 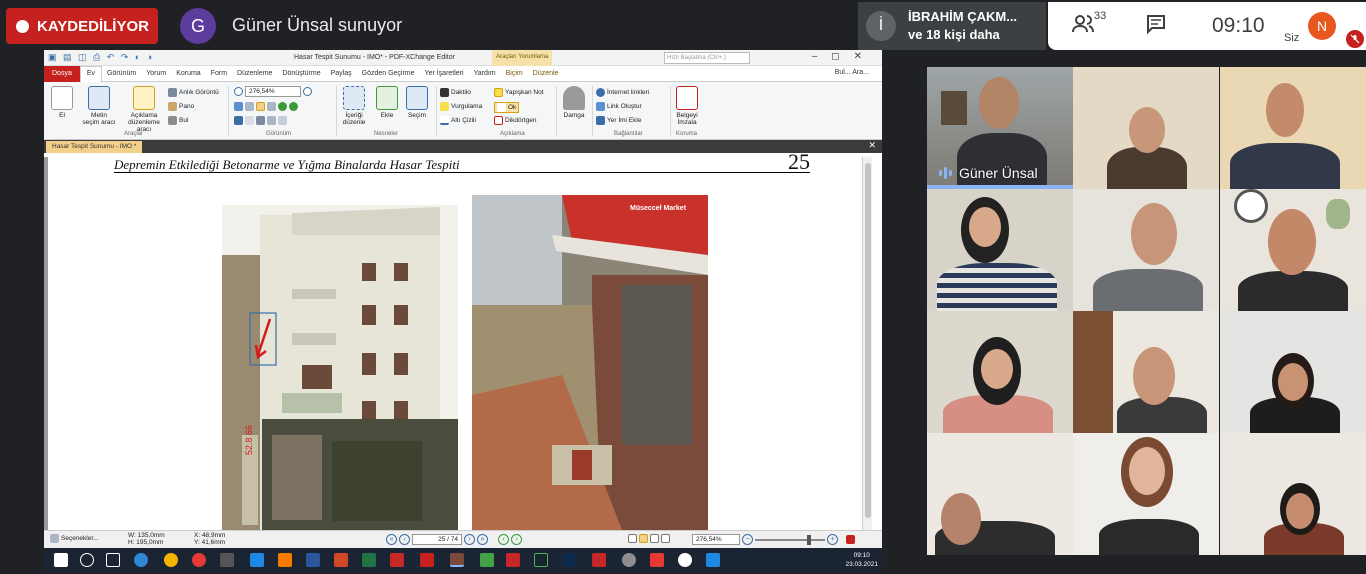 What do you see at coordinates (437, 539) in the screenshot?
I see `page-counter: 25 / 74` at bounding box center [437, 539].